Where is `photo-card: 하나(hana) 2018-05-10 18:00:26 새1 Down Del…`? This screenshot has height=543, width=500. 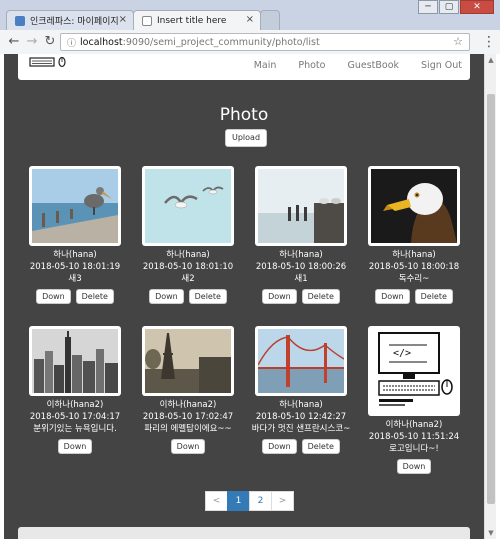 photo-card: 하나(hana) 2018-05-10 18:00:26 새1 Down Del… is located at coordinates (301, 235).